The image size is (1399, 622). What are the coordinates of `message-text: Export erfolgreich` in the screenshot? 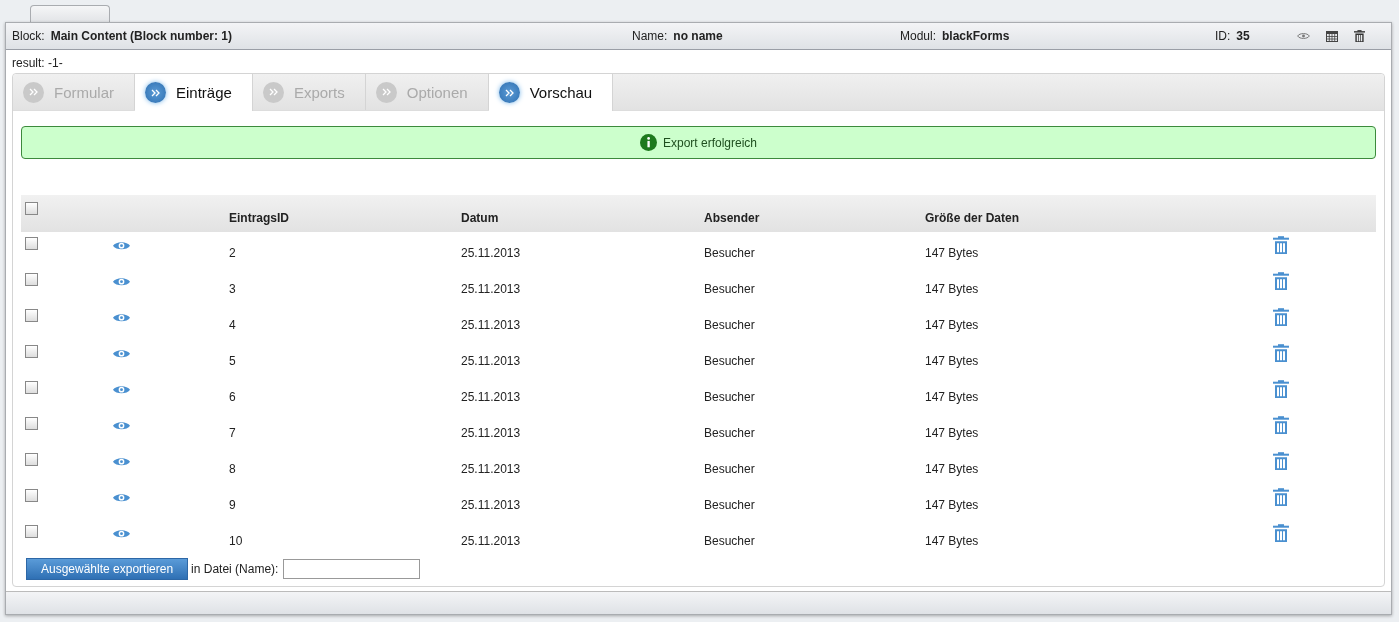 It's located at (709, 142).